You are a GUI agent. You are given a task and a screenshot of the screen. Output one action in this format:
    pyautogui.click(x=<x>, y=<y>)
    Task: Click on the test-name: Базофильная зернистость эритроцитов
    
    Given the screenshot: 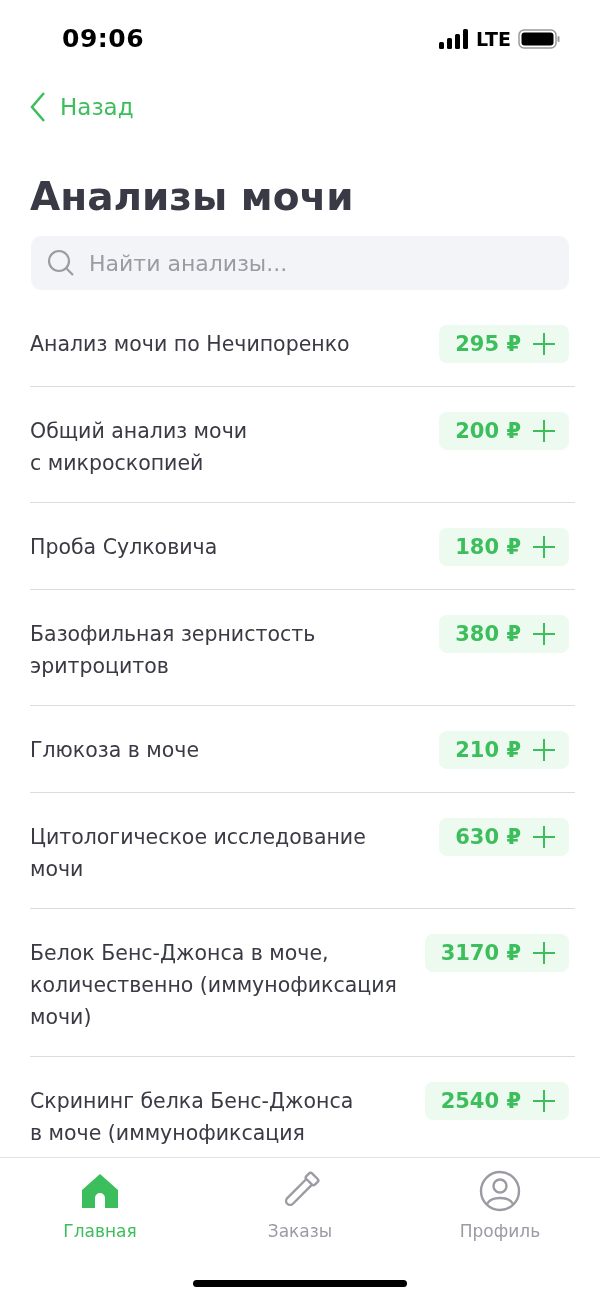 What is the action you would take?
    pyautogui.click(x=173, y=650)
    